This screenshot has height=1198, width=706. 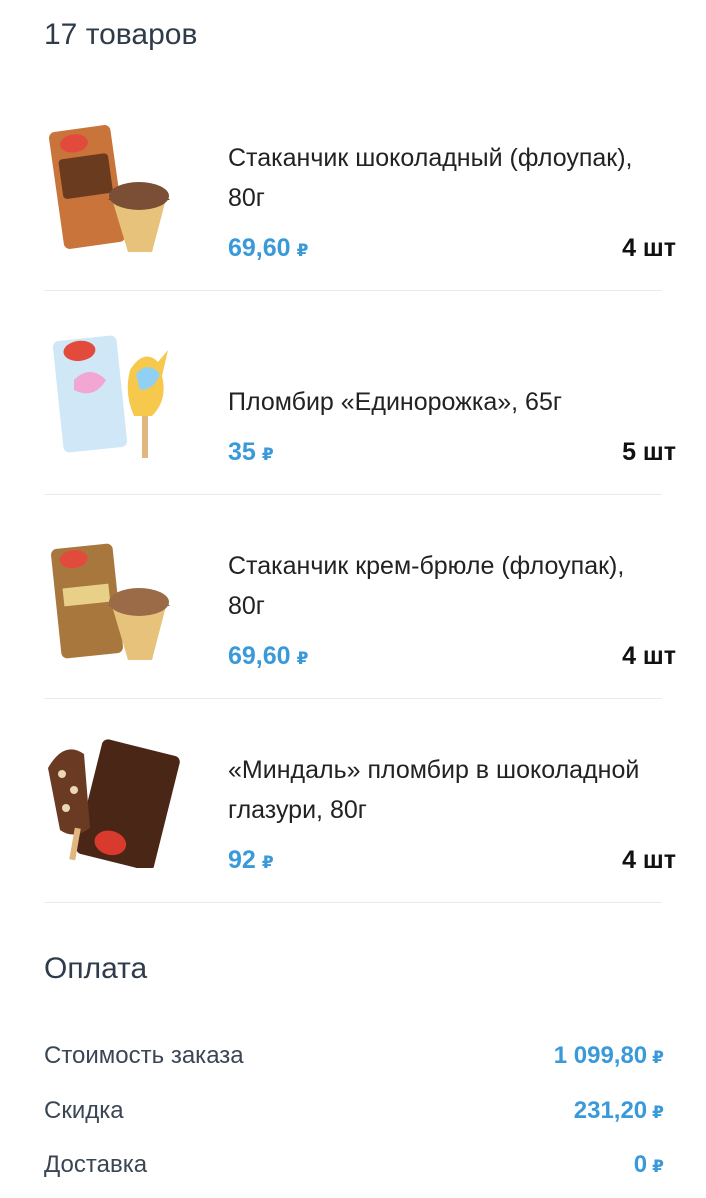 I want to click on item-name-line1: Пломбир «Единорожка», 65г, so click(x=395, y=402).